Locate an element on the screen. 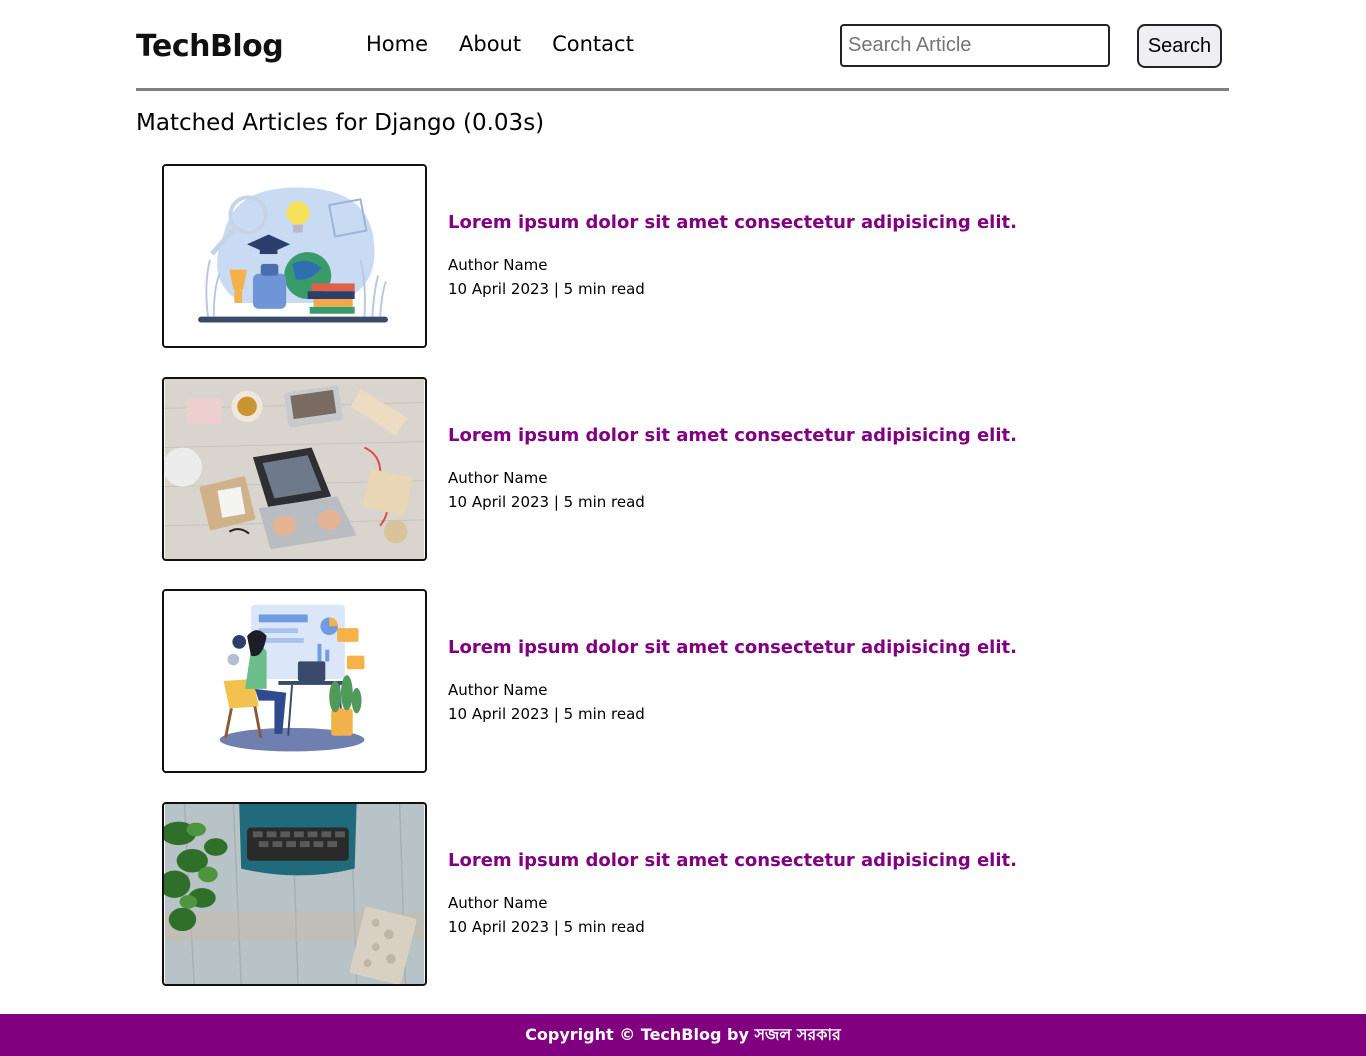 The width and height of the screenshot is (1366, 1056). education-illustration is located at coordinates (294, 256).